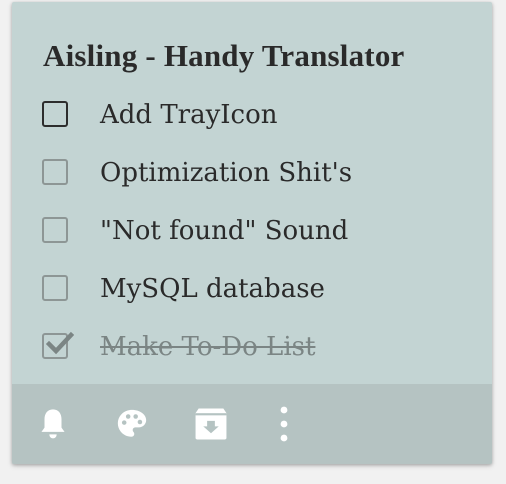  I want to click on more-vert-icon, so click(284, 424).